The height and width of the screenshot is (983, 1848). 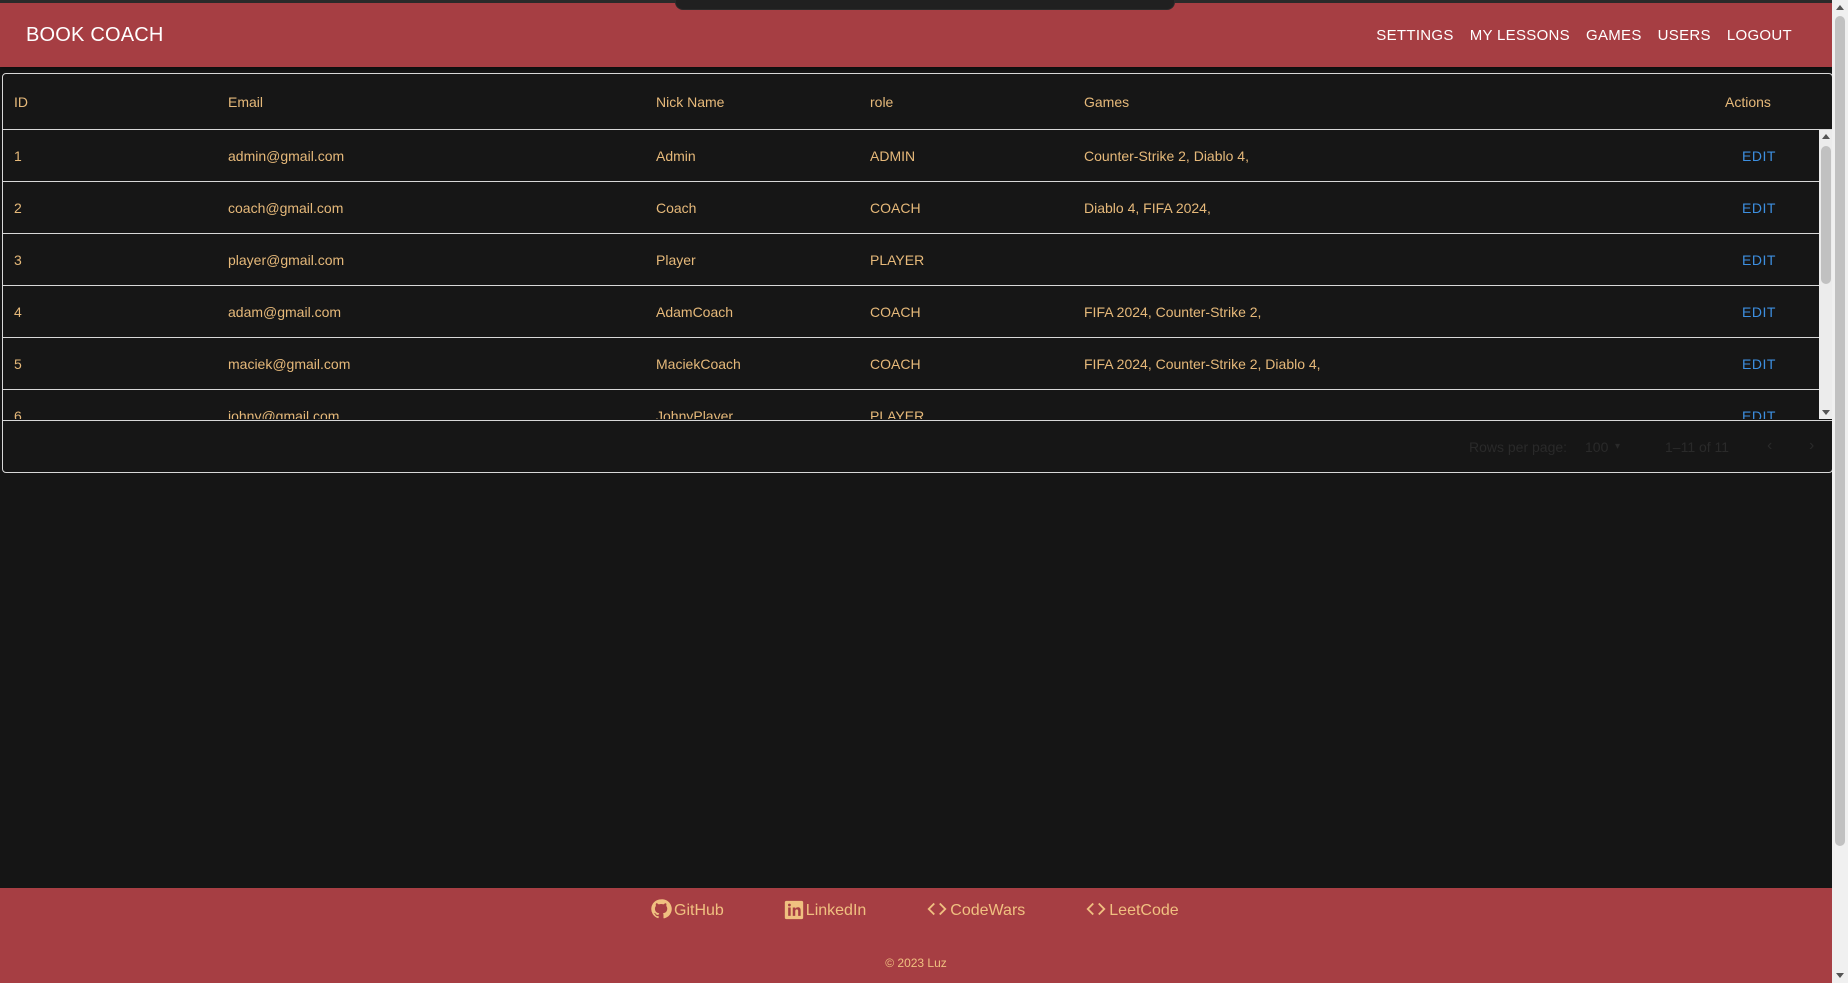 I want to click on nav-logout: LOGOUT, so click(x=1759, y=35).